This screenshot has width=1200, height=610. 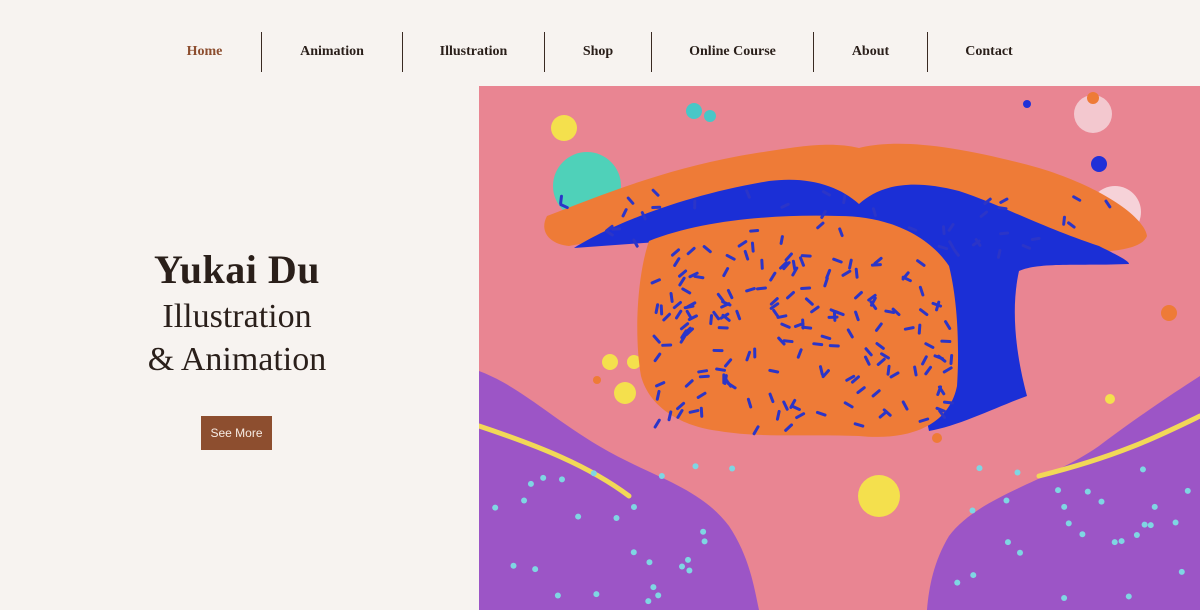 What do you see at coordinates (989, 52) in the screenshot?
I see `nav-item-contact: Contact` at bounding box center [989, 52].